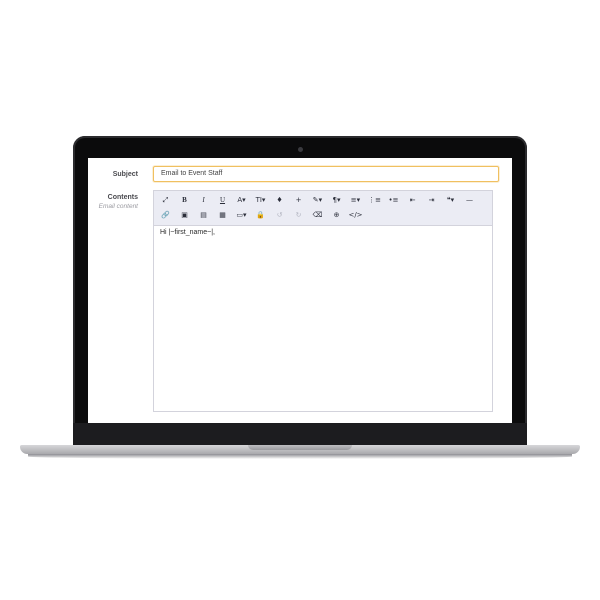  Describe the element at coordinates (279, 215) in the screenshot. I see `undo-icon: ↺` at that location.